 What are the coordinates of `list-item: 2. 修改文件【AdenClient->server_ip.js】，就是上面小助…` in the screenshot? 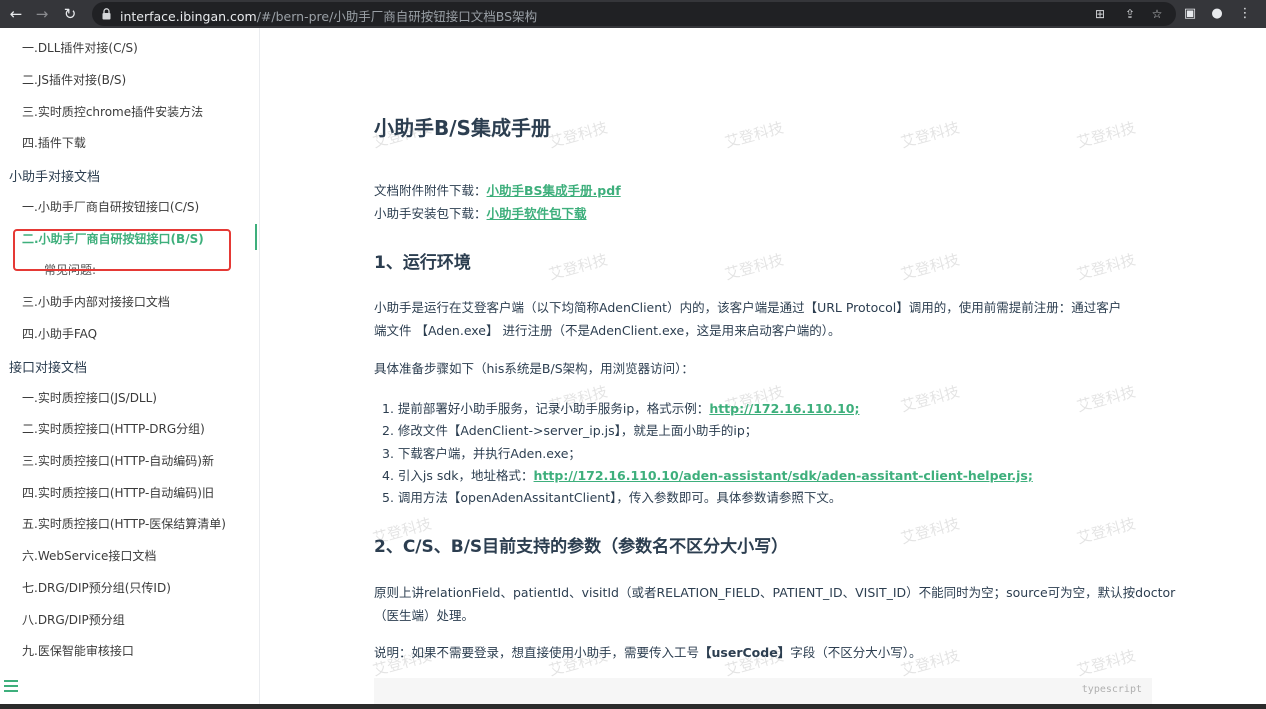 It's located at (570, 430).